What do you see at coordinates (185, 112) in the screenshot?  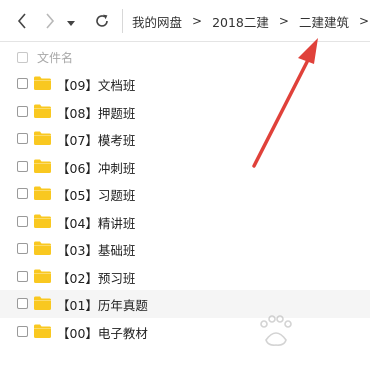 I see `folder-row: 【08】押题班` at bounding box center [185, 112].